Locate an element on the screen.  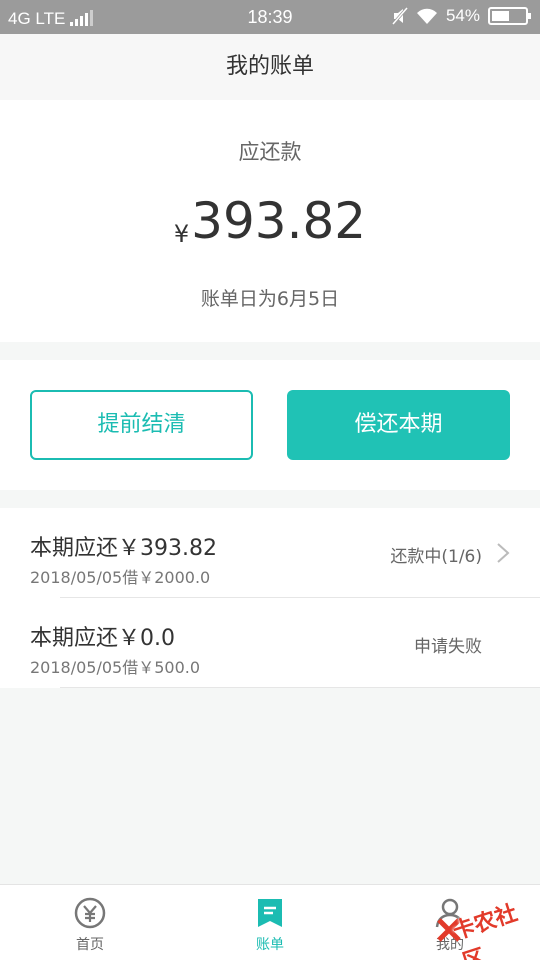
amount-due: ¥393.82 is located at coordinates (270, 221).